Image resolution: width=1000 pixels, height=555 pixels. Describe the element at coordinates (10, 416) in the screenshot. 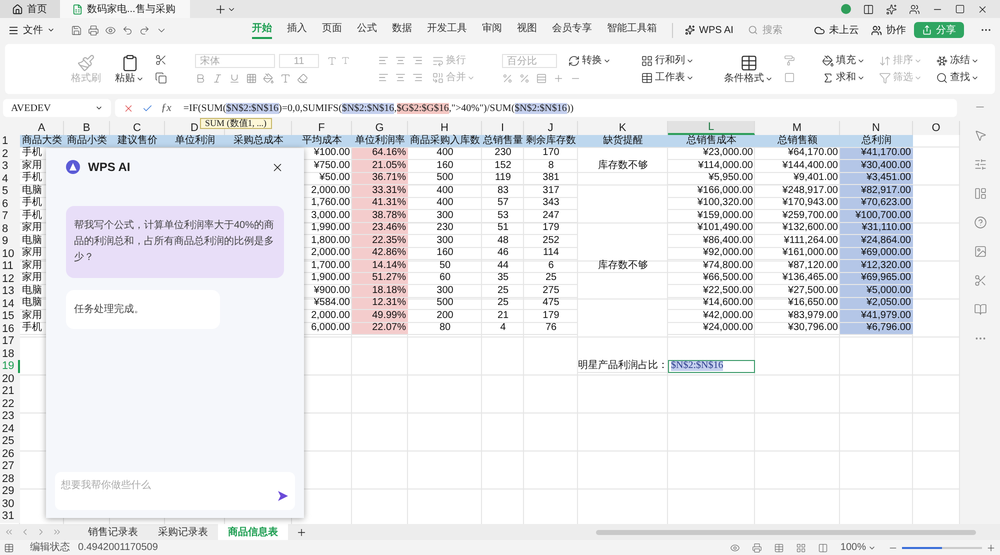

I see `row-header: 23` at that location.